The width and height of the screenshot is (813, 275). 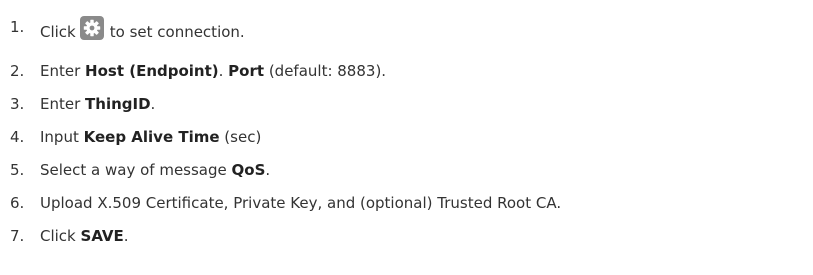 I want to click on qos-label: QoS, so click(x=248, y=170).